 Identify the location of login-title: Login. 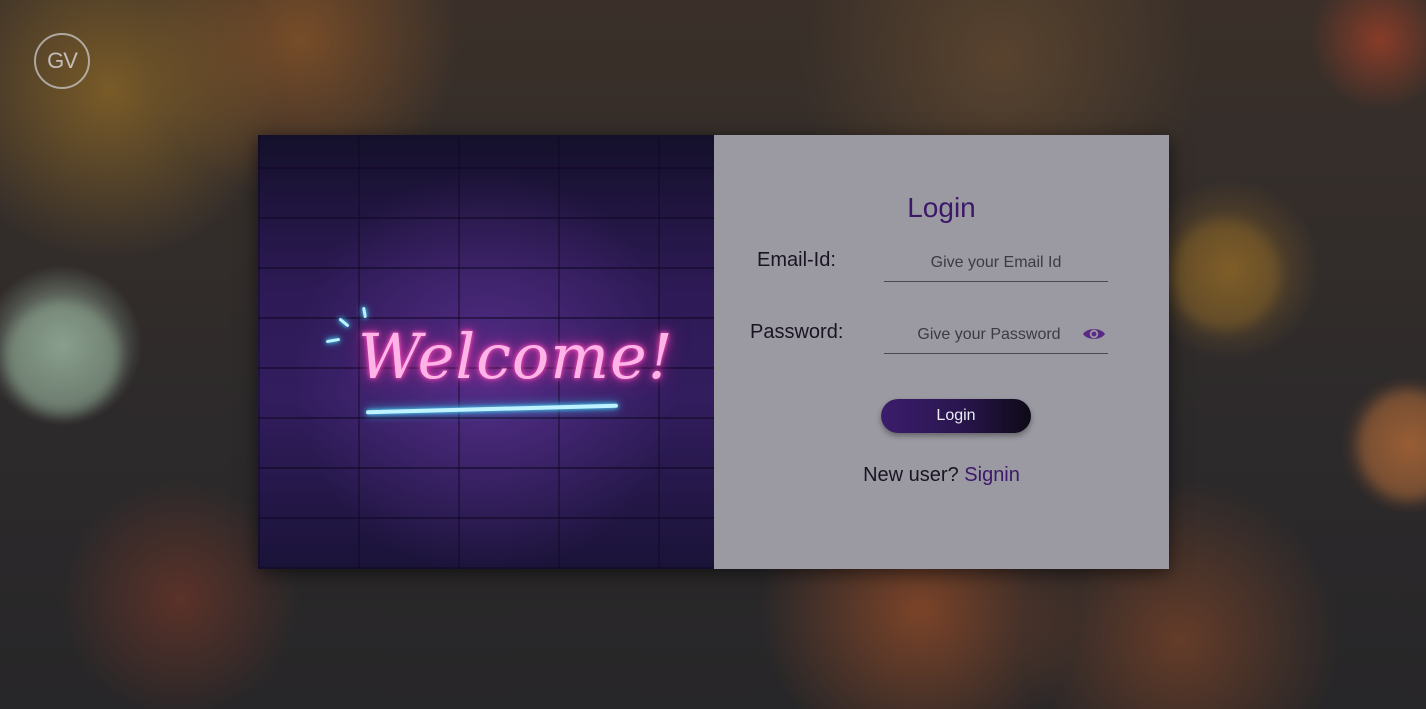
(941, 208).